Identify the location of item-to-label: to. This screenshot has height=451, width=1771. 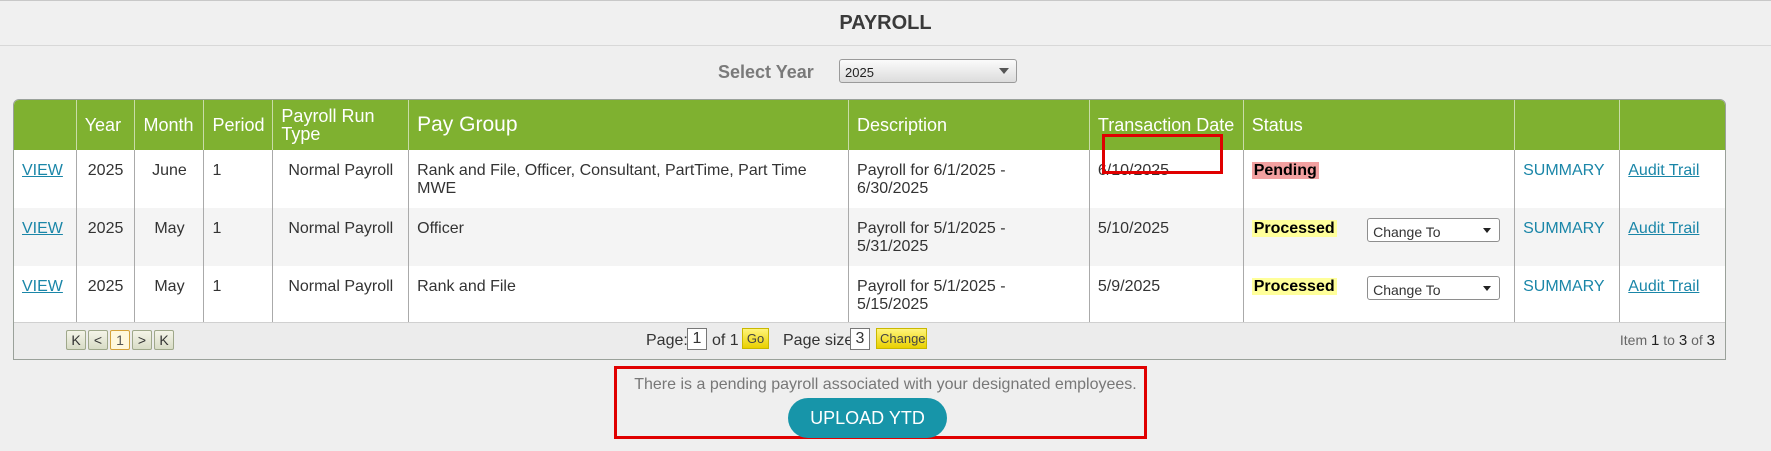
(1669, 340).